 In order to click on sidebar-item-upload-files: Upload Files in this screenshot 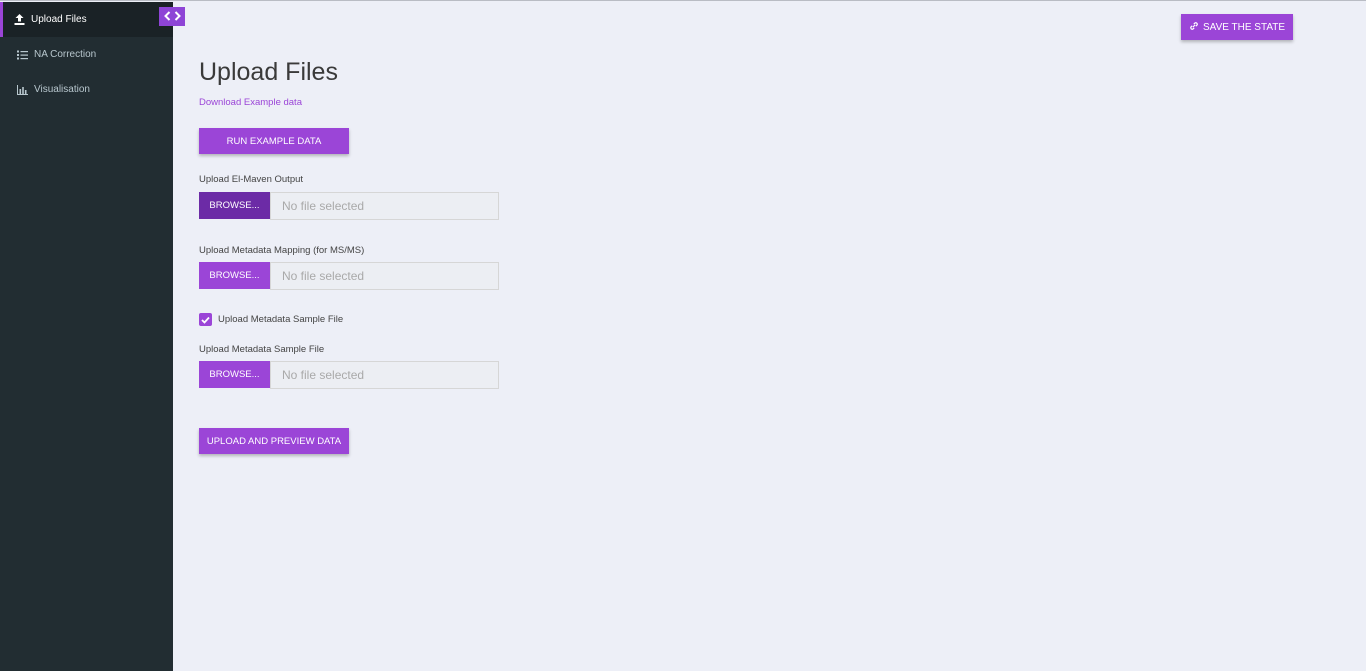, I will do `click(86, 19)`.